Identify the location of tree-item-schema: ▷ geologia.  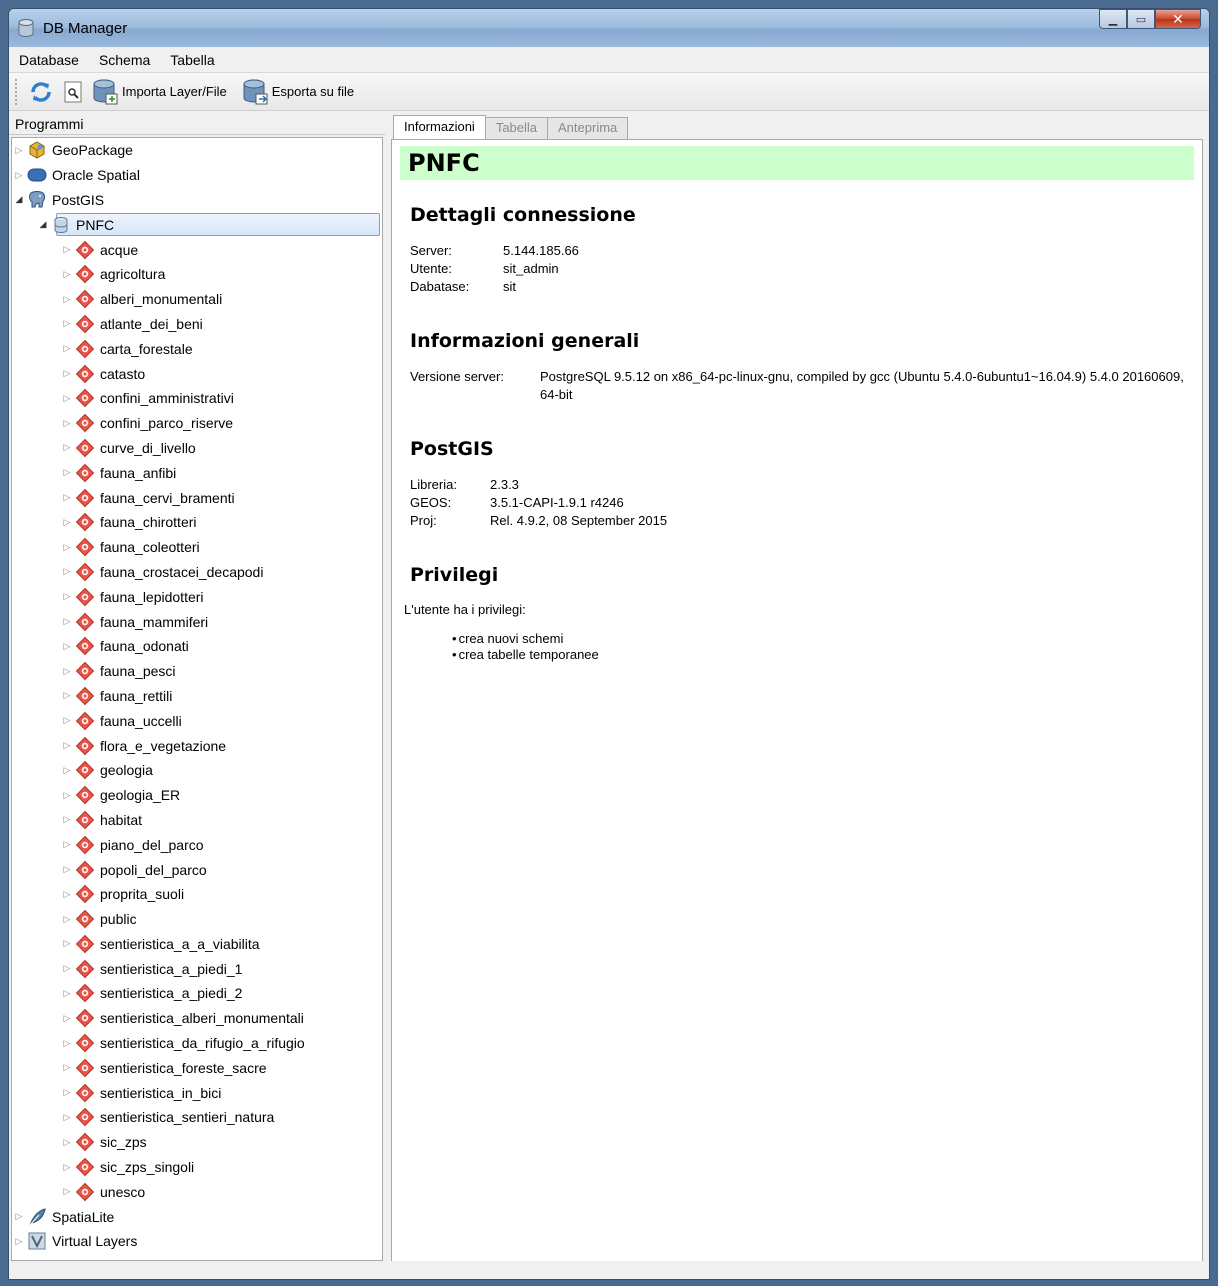
(197, 770).